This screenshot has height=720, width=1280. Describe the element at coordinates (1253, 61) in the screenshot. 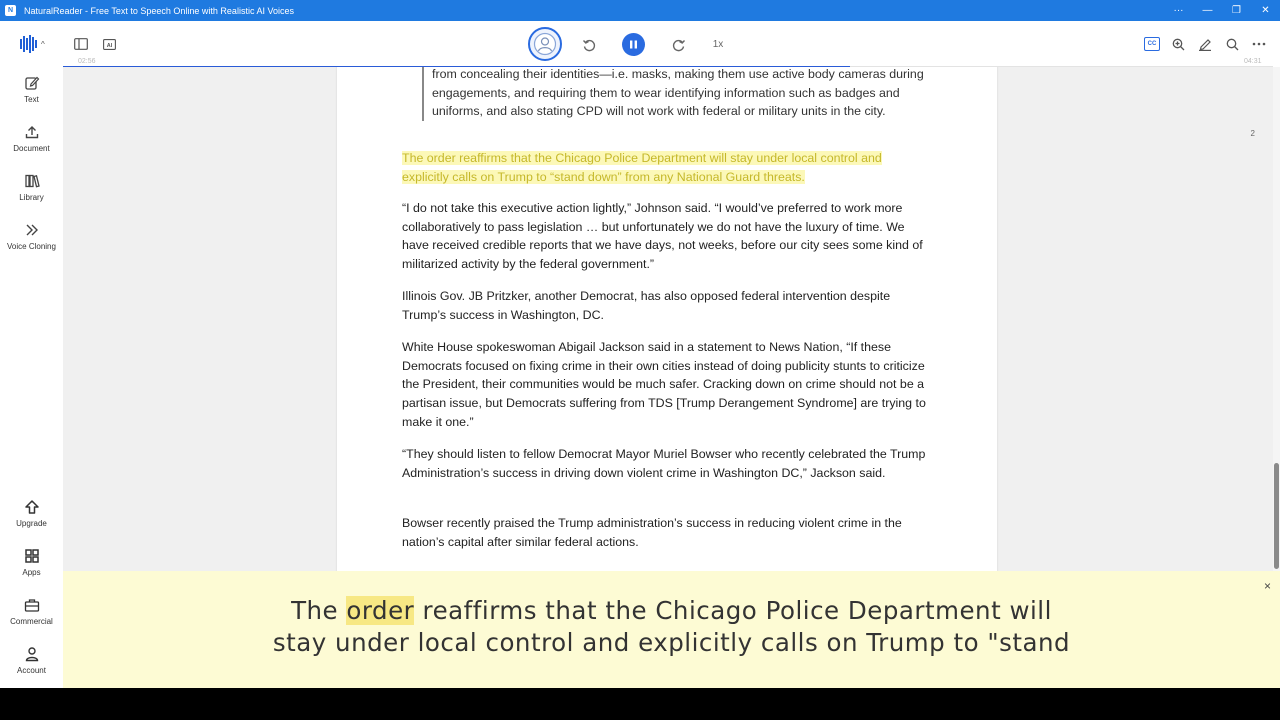

I see `time-total: 04:31` at that location.